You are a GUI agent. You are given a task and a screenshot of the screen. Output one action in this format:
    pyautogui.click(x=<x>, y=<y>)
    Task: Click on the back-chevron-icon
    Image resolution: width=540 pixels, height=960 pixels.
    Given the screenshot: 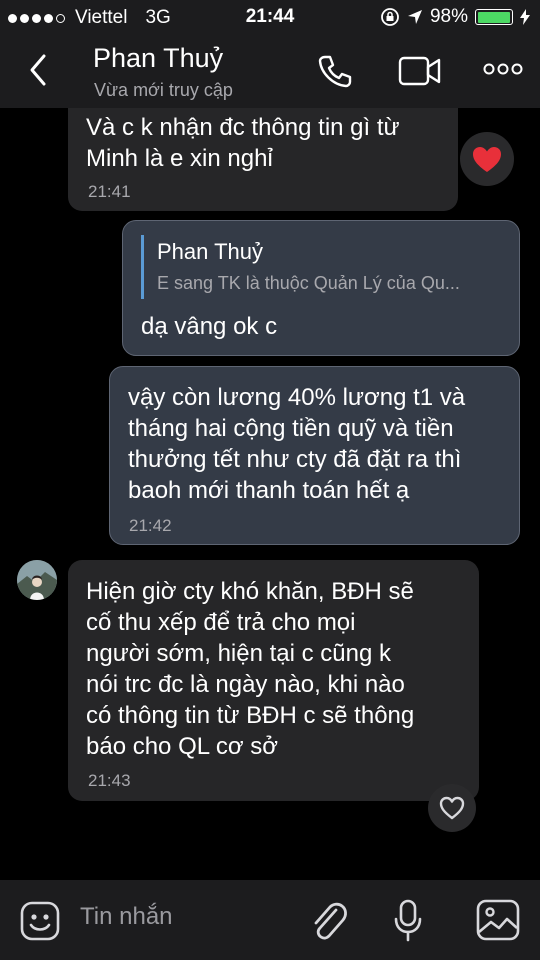 What is the action you would take?
    pyautogui.click(x=40, y=70)
    